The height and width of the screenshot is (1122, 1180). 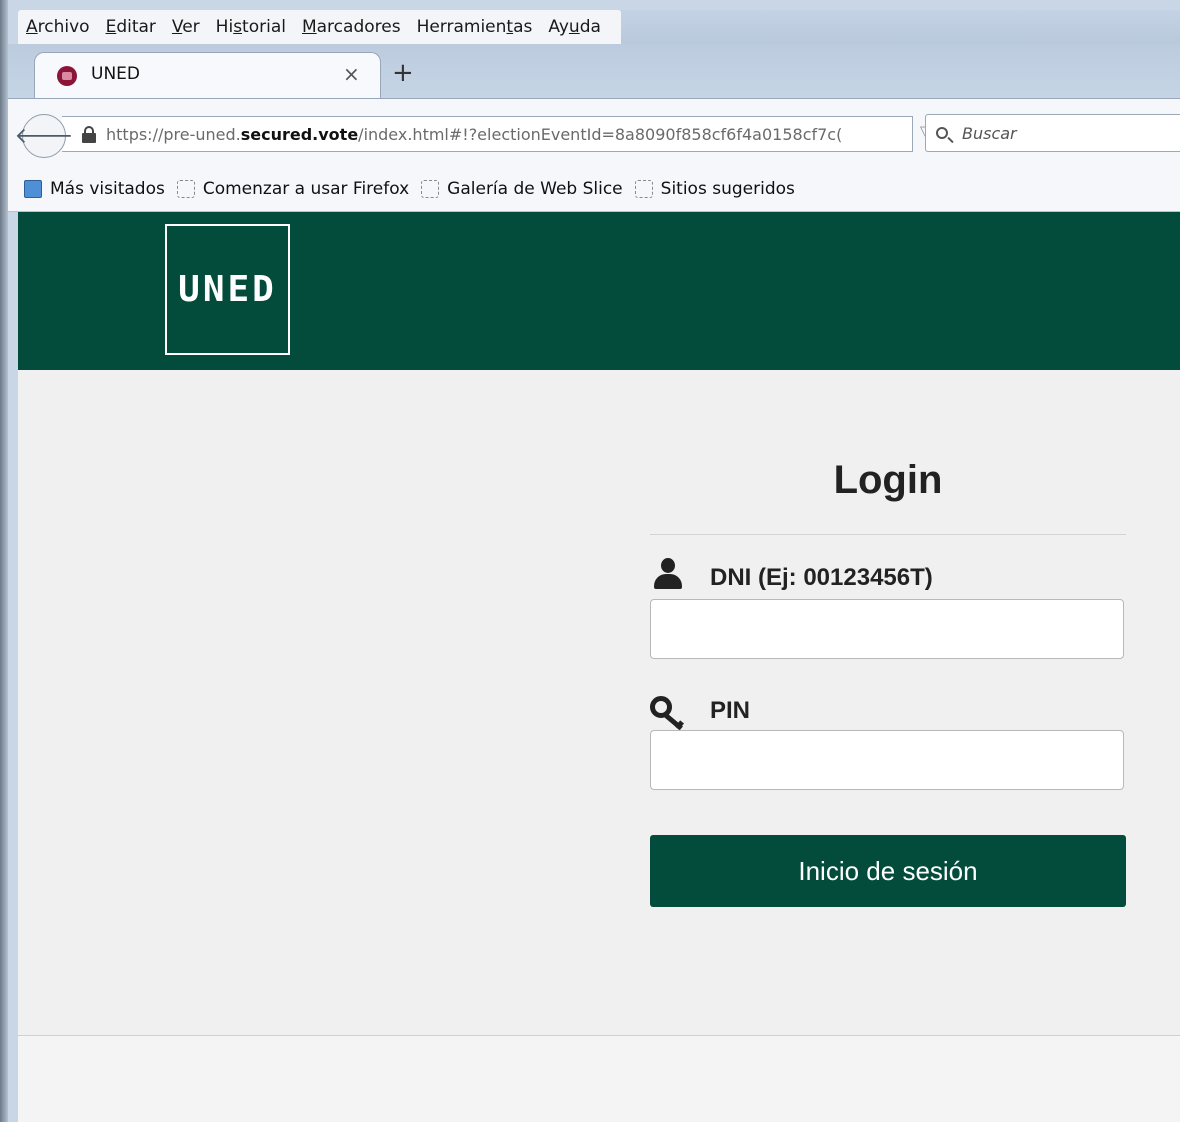 What do you see at coordinates (207, 75) in the screenshot?
I see `tab-uned: UNED ×` at bounding box center [207, 75].